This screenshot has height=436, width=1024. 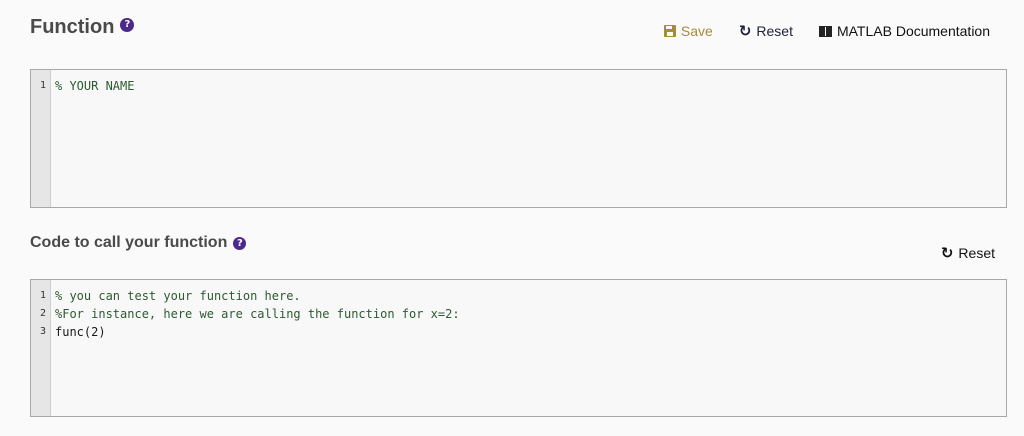 I want to click on line-number-gutter: 1, so click(x=41, y=138).